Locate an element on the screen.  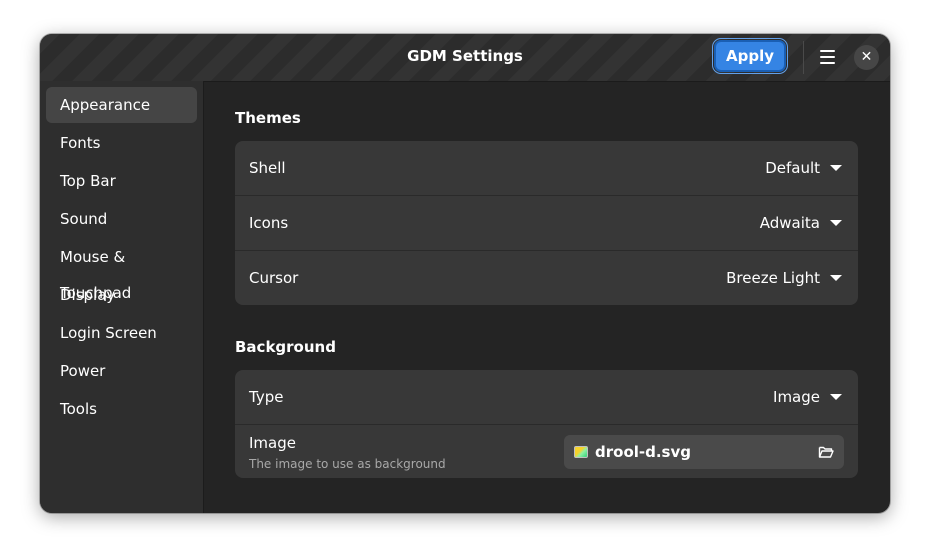
icons-theme-row: Icons Adwaita is located at coordinates (546, 223).